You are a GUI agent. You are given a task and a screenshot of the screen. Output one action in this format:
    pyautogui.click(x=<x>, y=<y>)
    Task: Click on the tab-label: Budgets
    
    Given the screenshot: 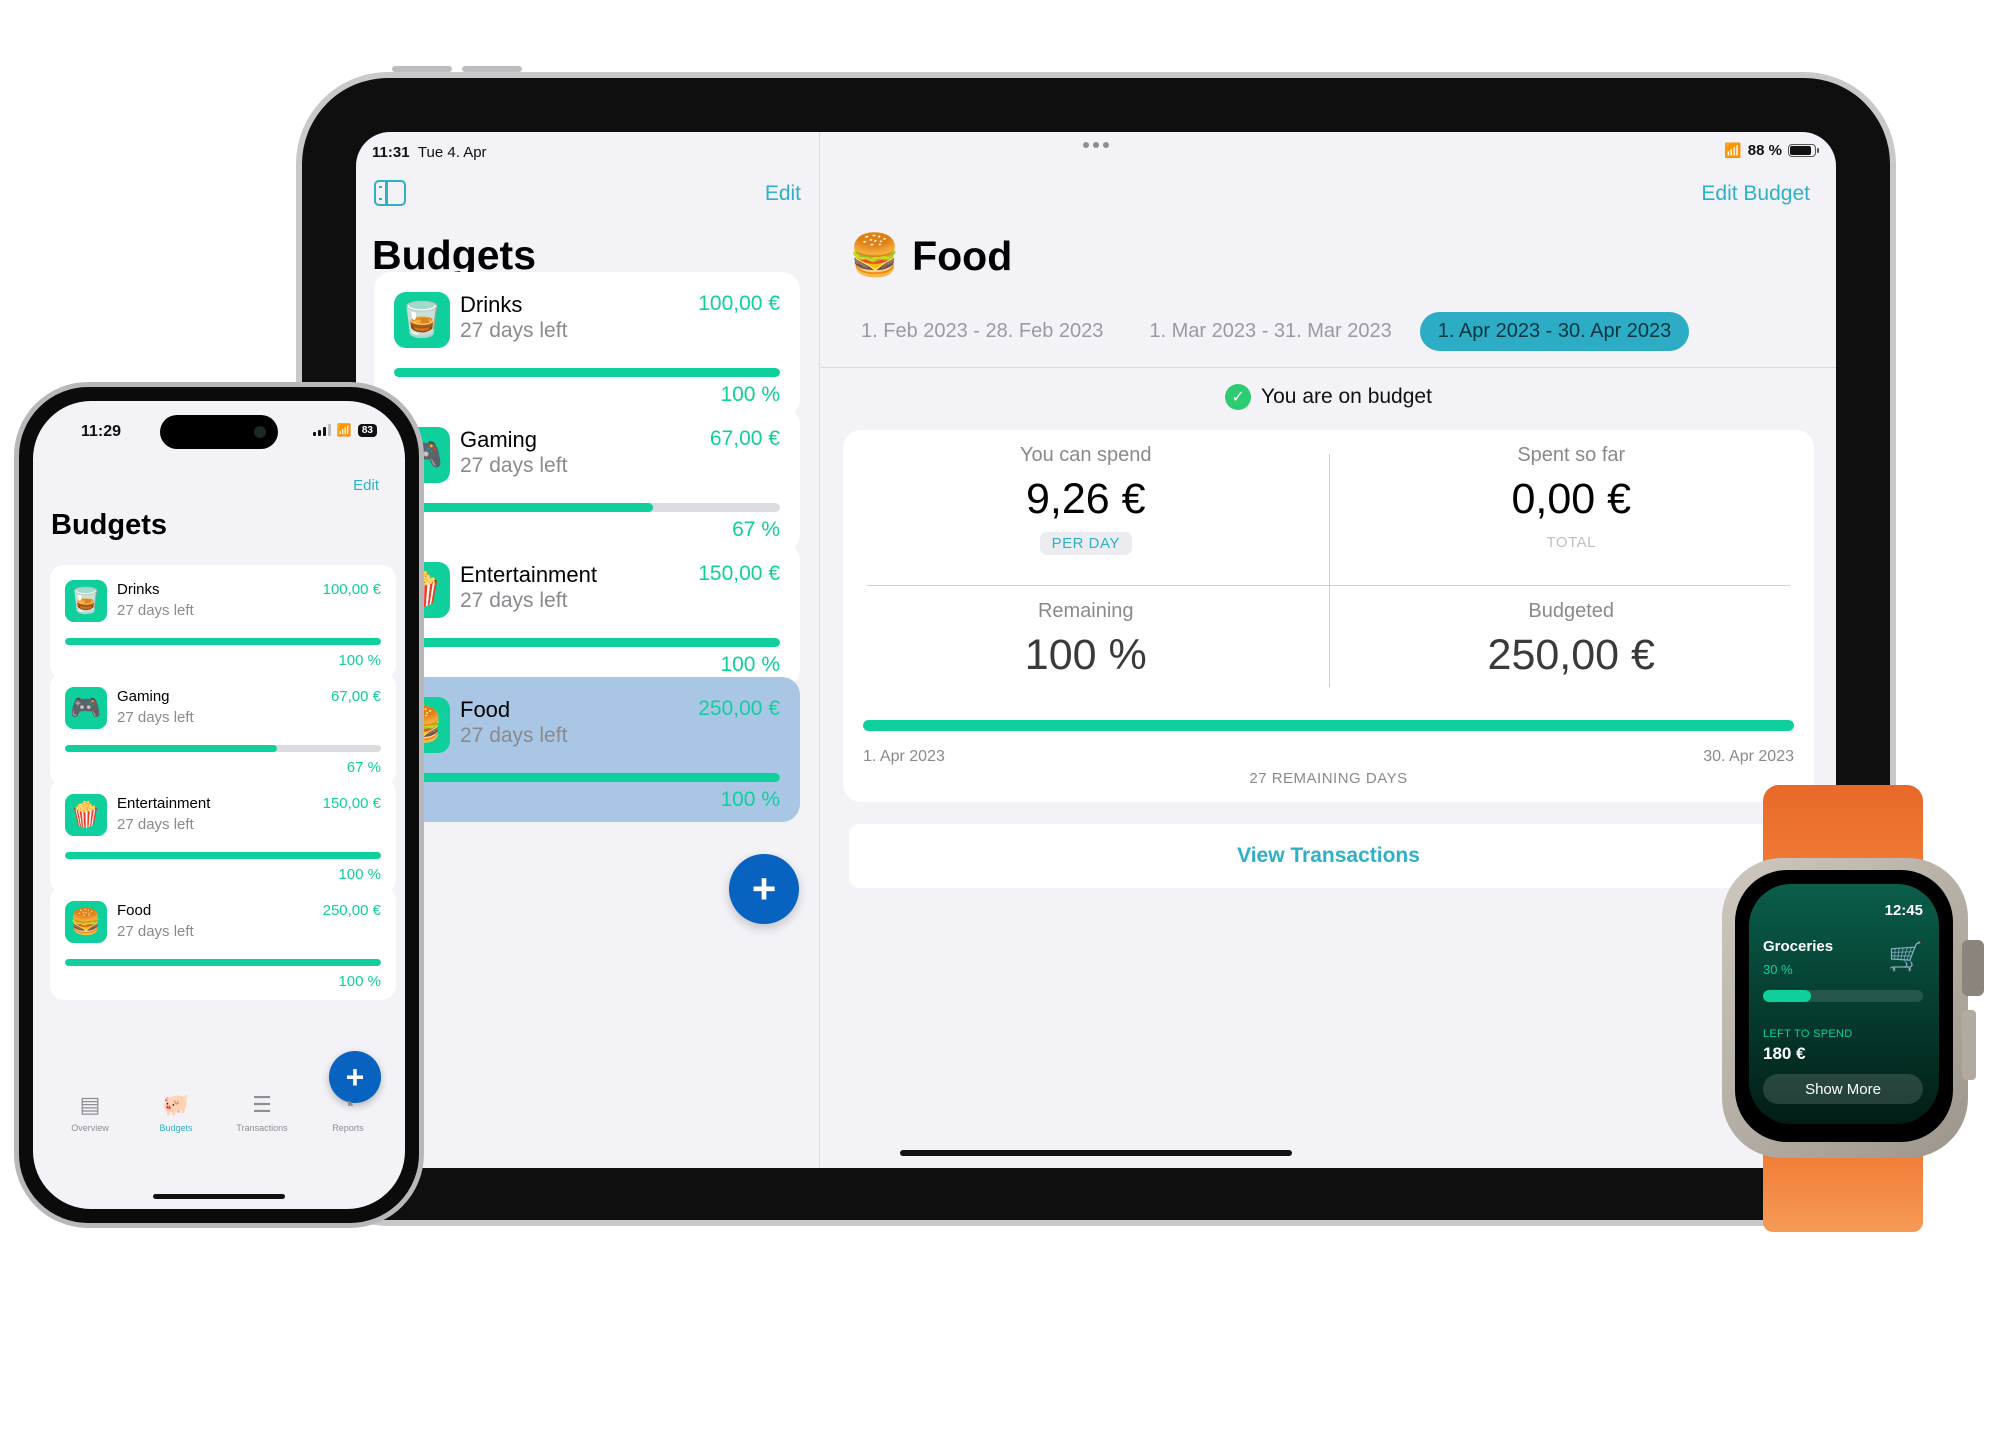 What is the action you would take?
    pyautogui.click(x=176, y=1128)
    